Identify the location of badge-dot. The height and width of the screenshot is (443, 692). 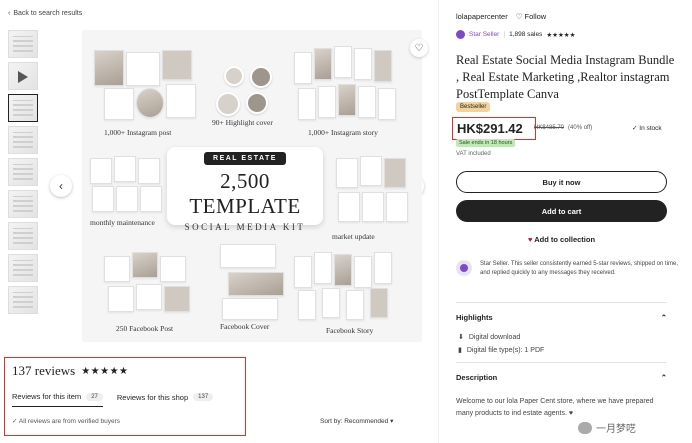
(464, 268).